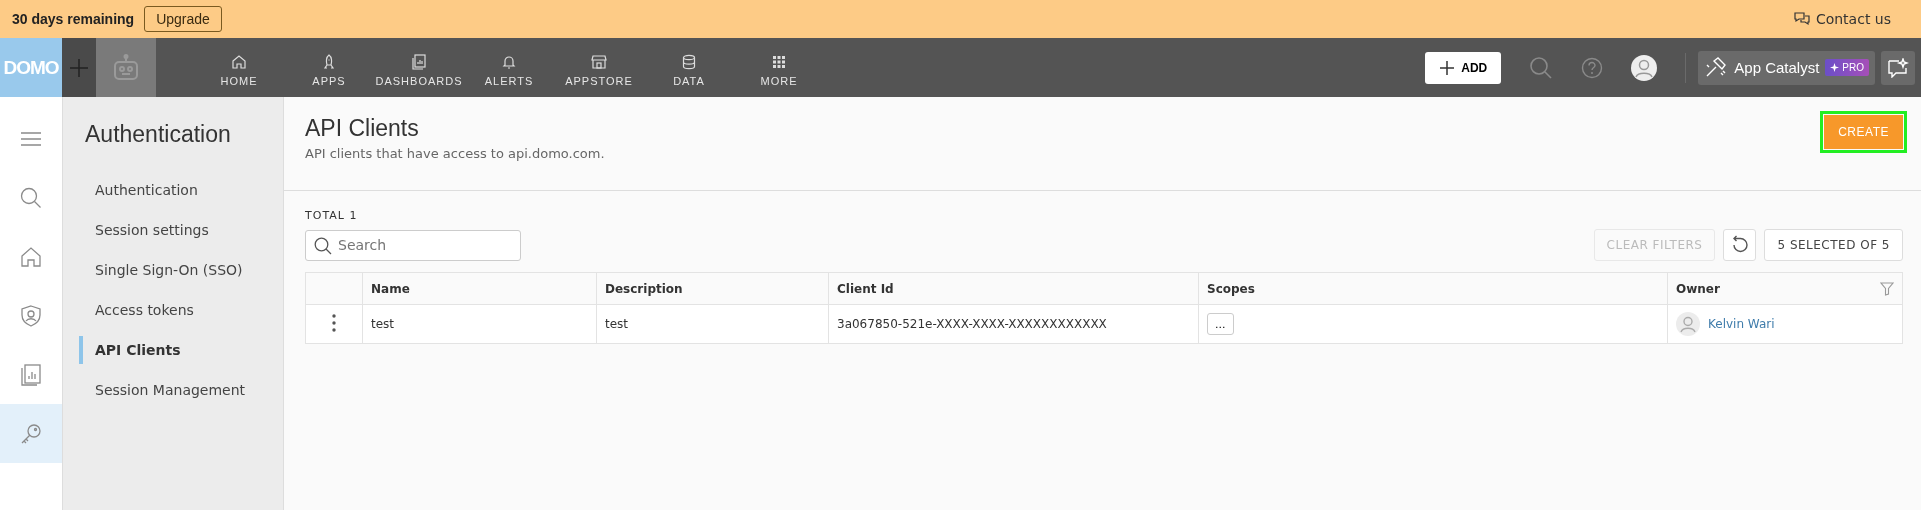 This screenshot has height=510, width=1921. I want to click on pro-badge: PRO, so click(1847, 67).